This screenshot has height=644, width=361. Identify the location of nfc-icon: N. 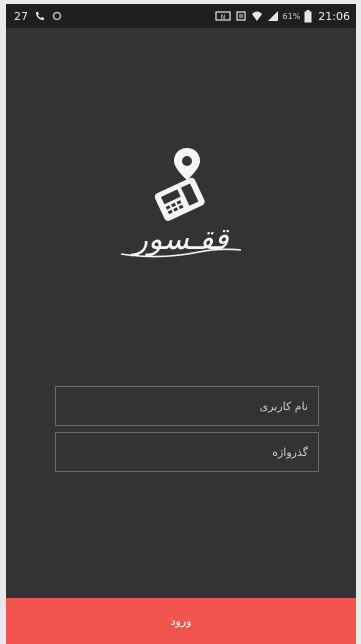
(222, 16).